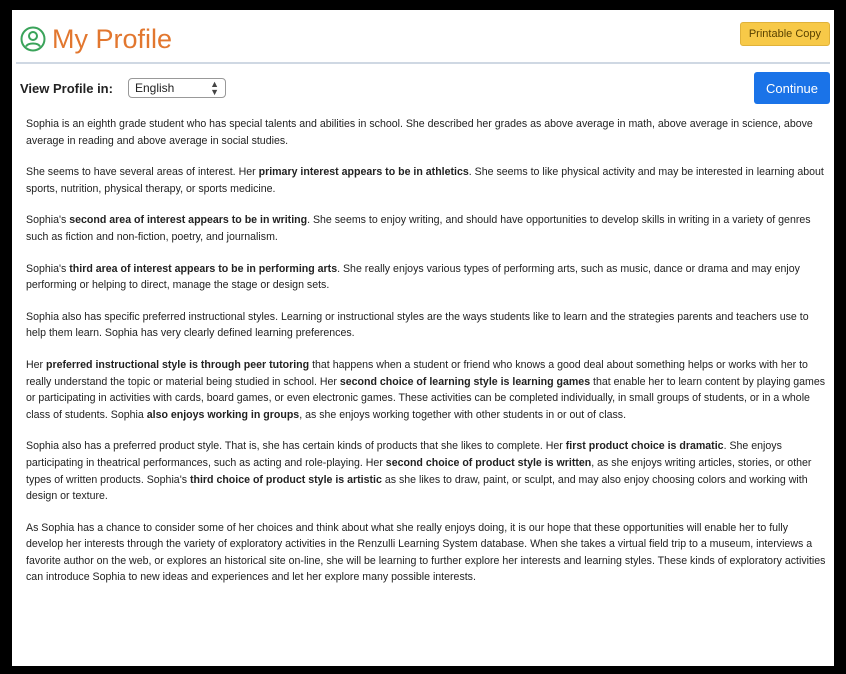 Image resolution: width=846 pixels, height=674 pixels. I want to click on highlighted-text: also enjoys working in groups, so click(223, 414).